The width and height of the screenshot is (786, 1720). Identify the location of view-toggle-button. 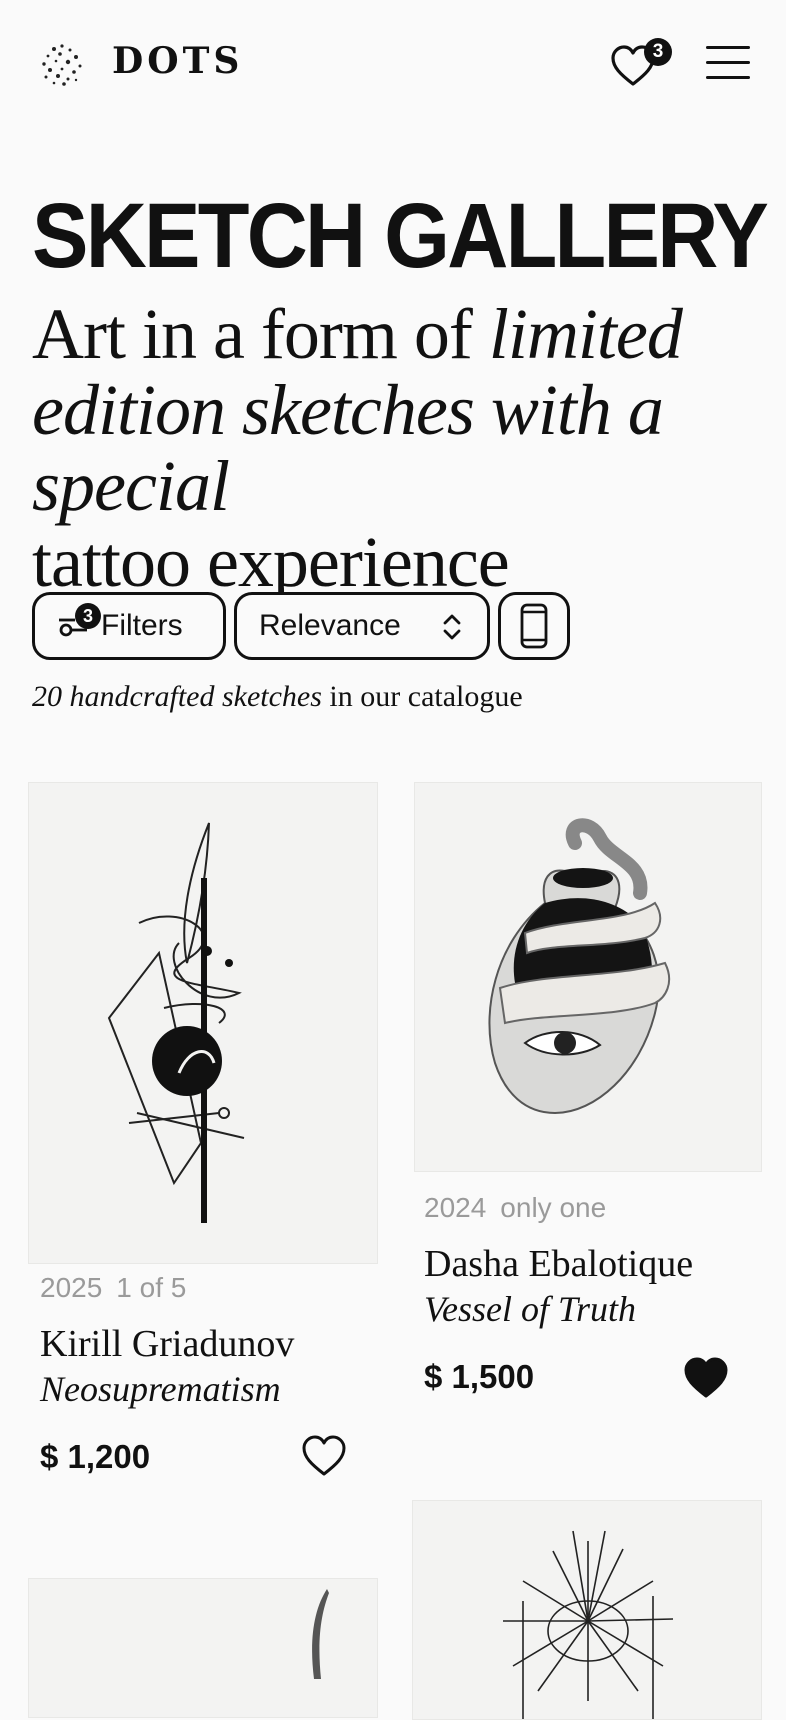
(534, 626).